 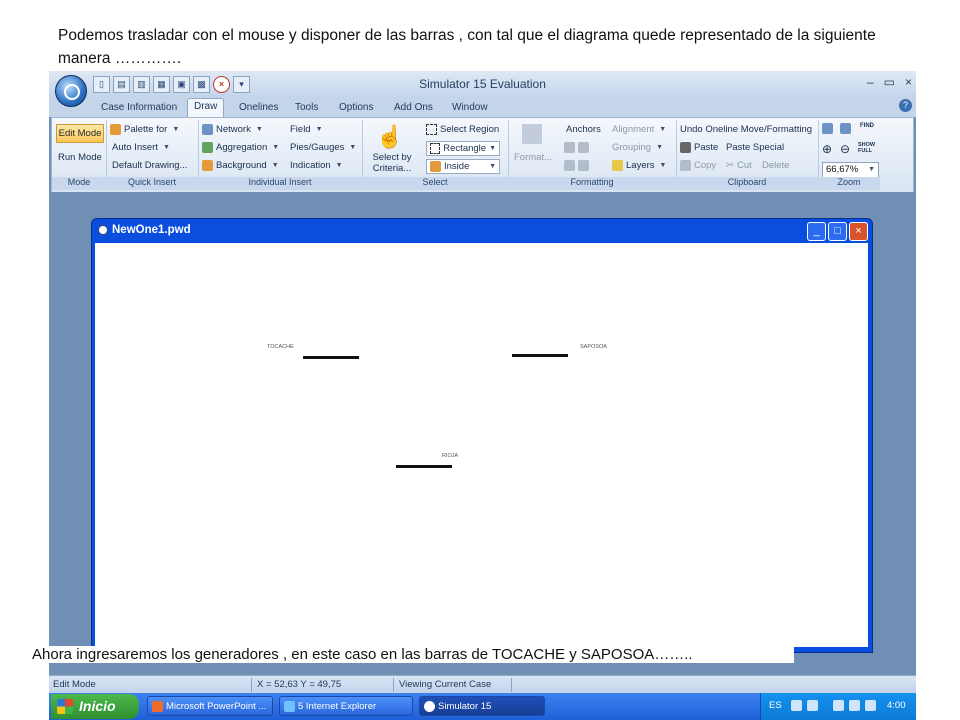 What do you see at coordinates (639, 165) in the screenshot?
I see `layers-button: Layers ▼` at bounding box center [639, 165].